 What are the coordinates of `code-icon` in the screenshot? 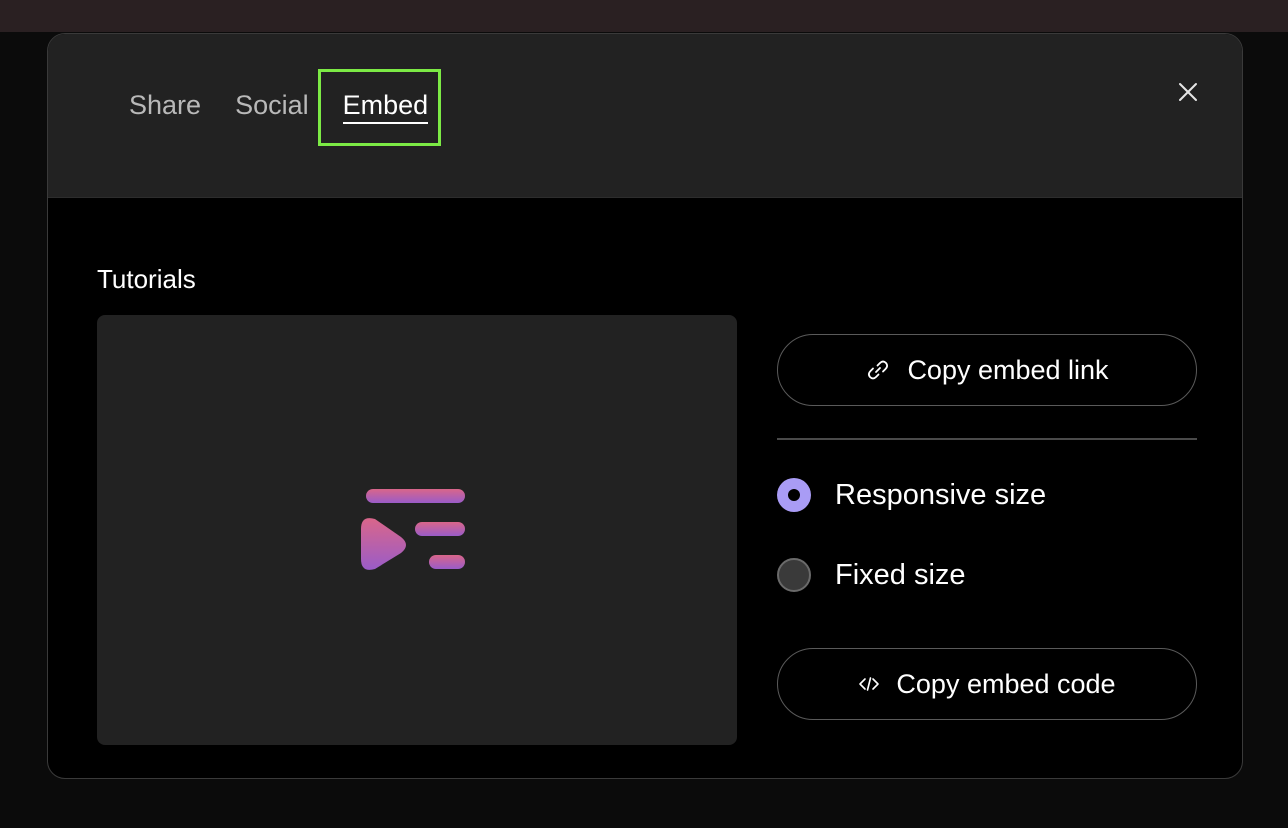 It's located at (869, 684).